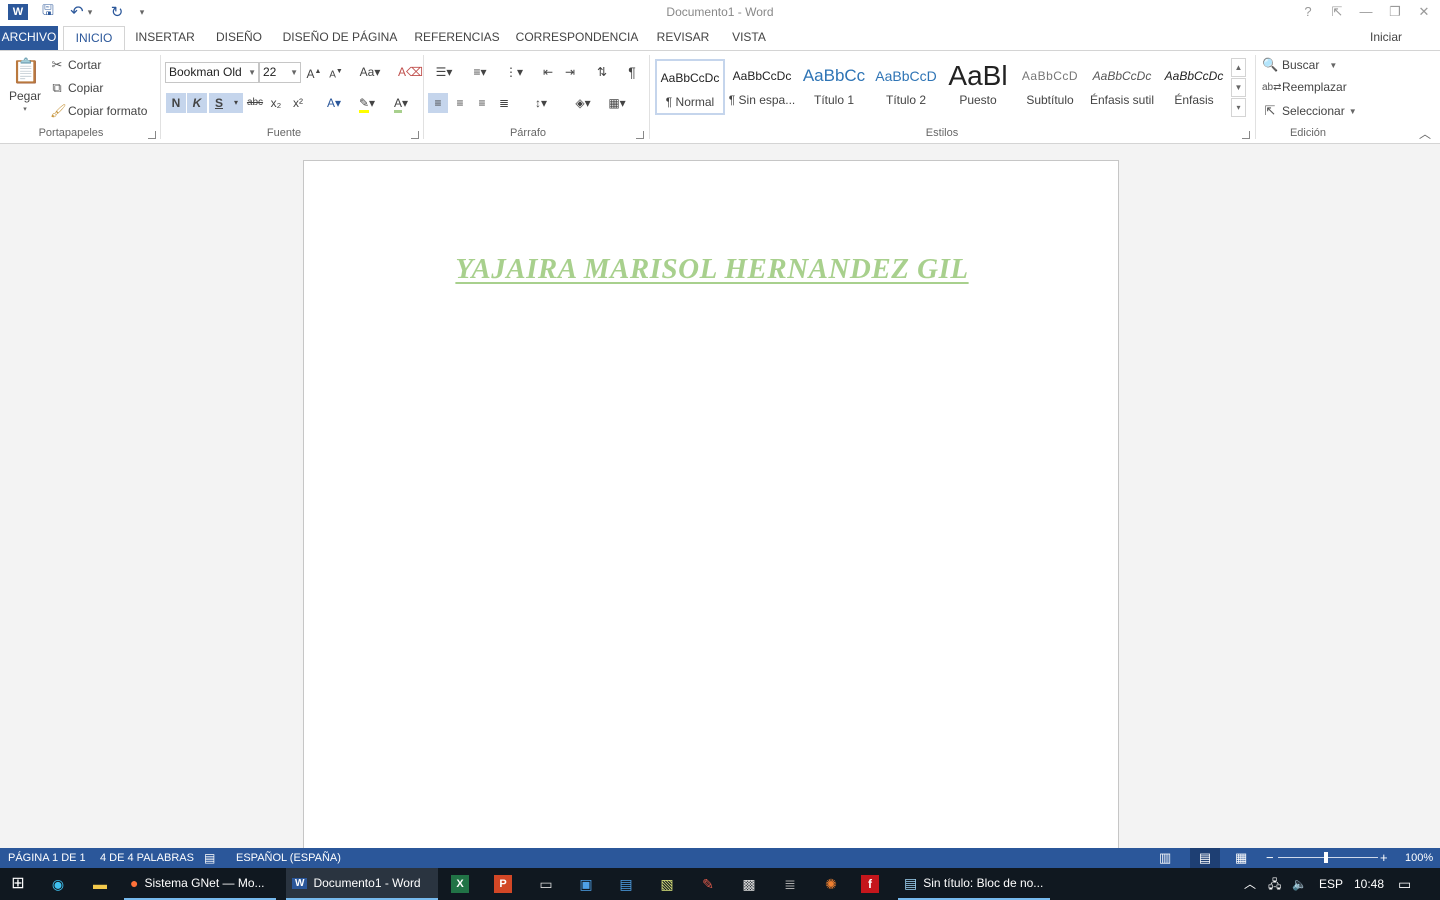  Describe the element at coordinates (255, 103) in the screenshot. I see `strikethrough-button: abc` at that location.